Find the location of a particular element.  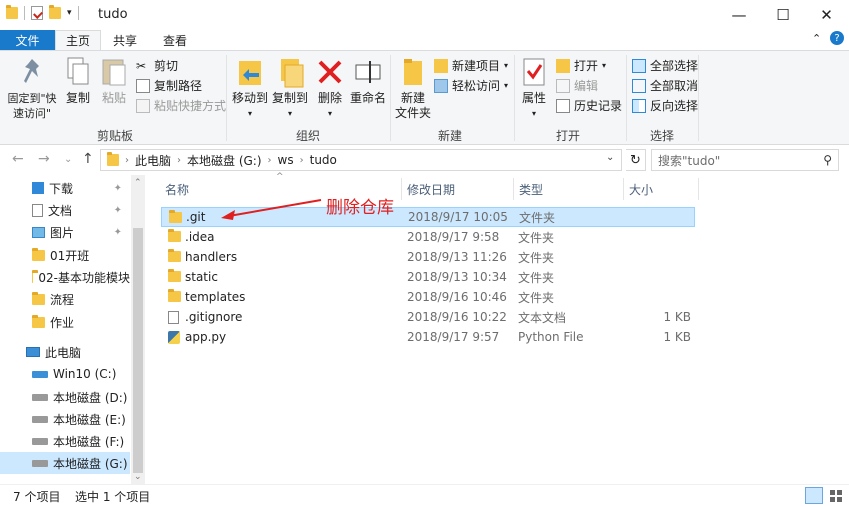

paste-button: 粘贴 is located at coordinates (114, 80).